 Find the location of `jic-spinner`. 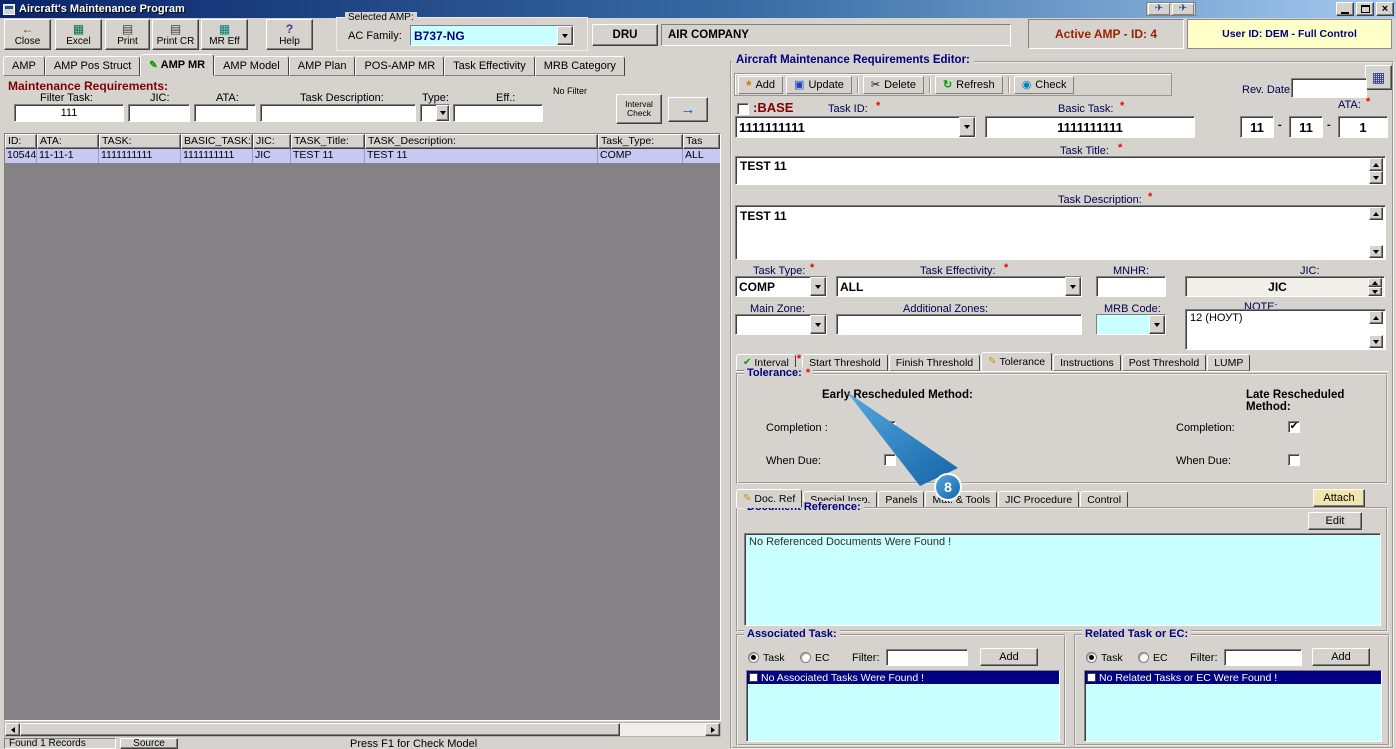

jic-spinner is located at coordinates (1375, 287).